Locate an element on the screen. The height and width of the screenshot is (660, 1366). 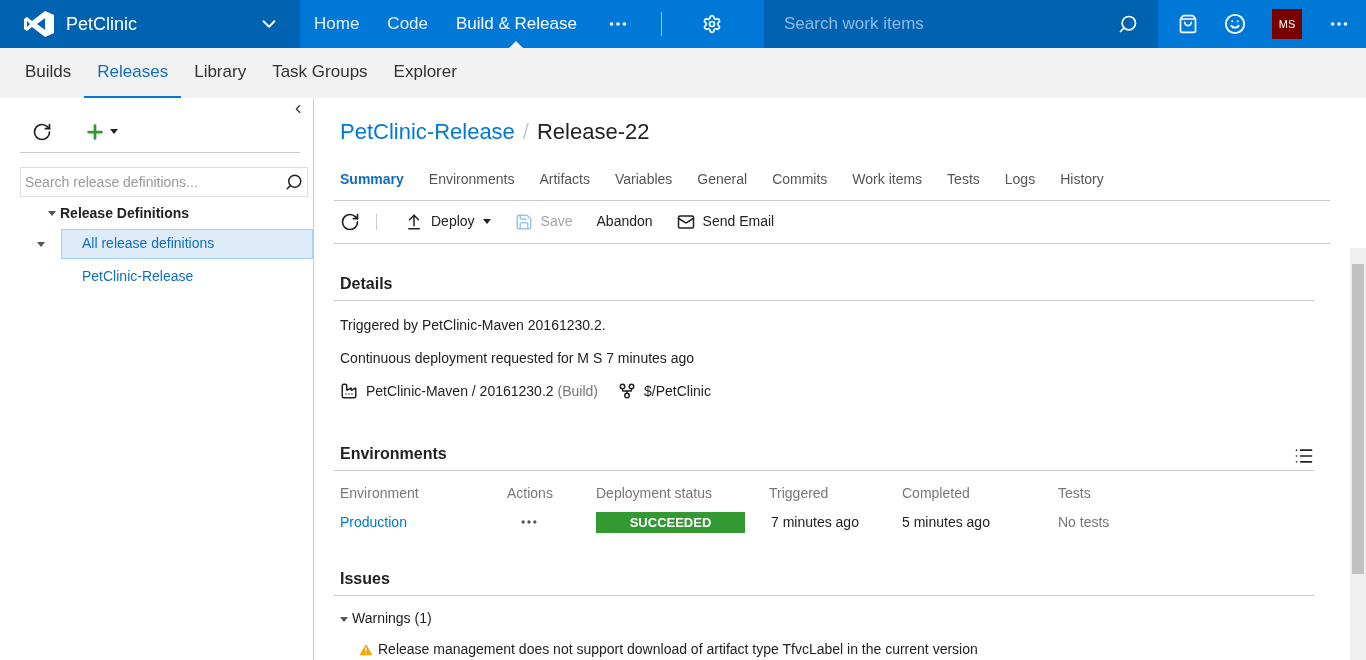
column-header: Tests is located at coordinates (1075, 493).